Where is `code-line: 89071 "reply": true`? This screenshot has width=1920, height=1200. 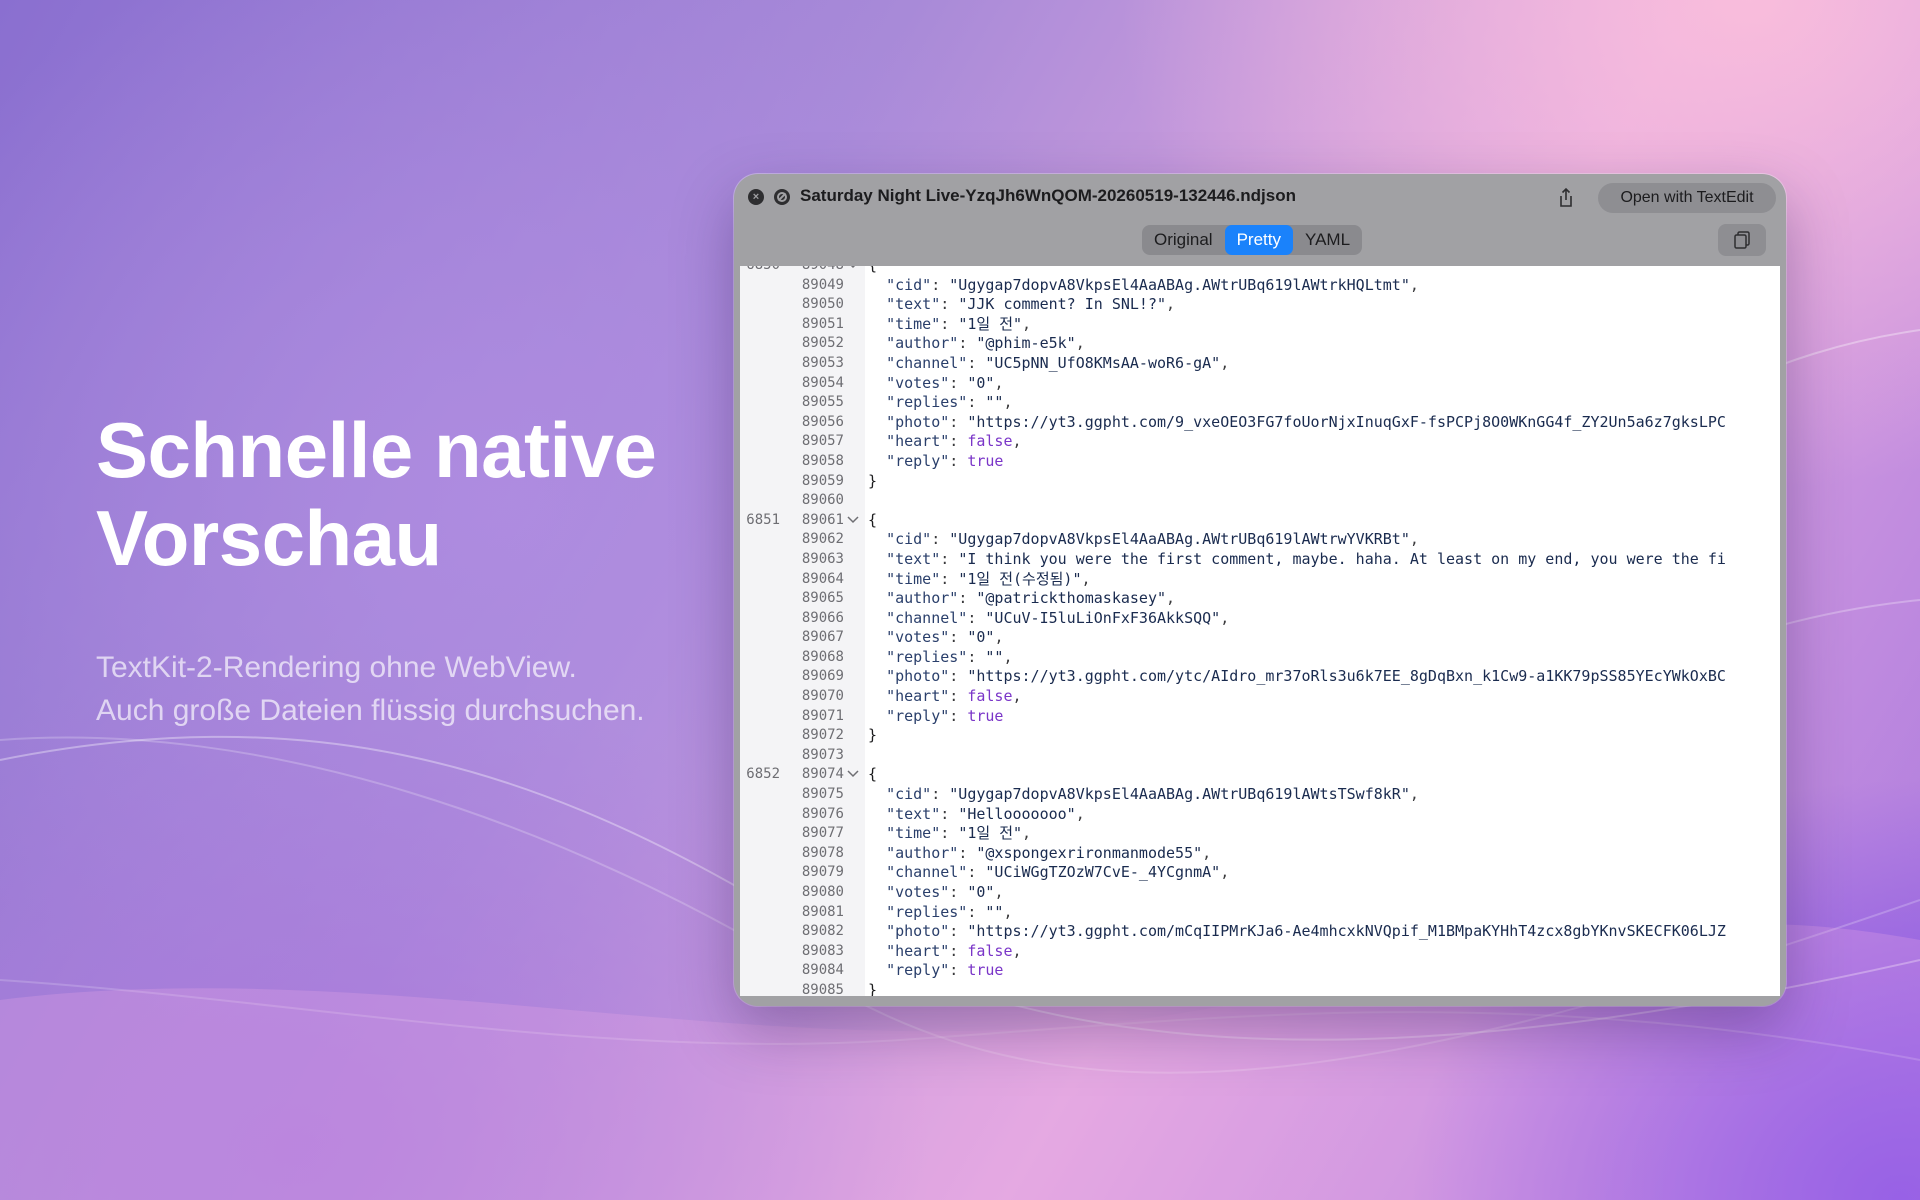
code-line: 89071 "reply": true is located at coordinates (1260, 717).